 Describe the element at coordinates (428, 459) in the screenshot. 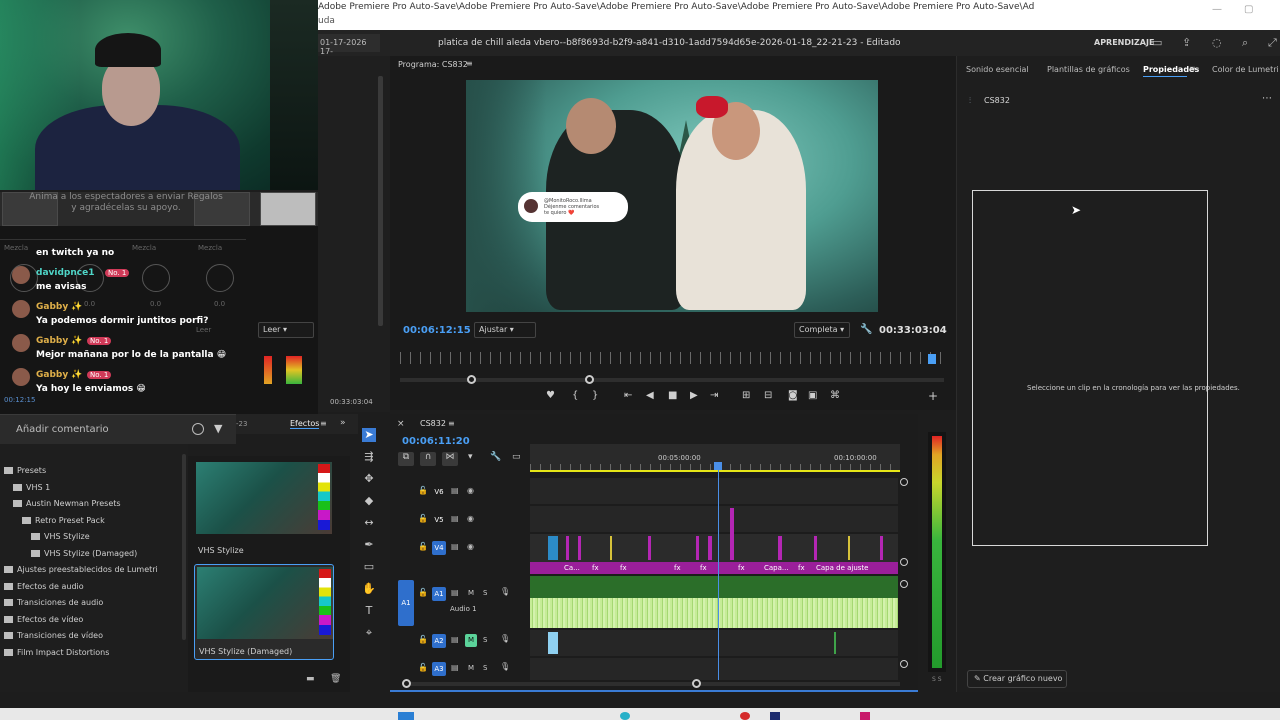

I see `snap-icon: ∩` at that location.